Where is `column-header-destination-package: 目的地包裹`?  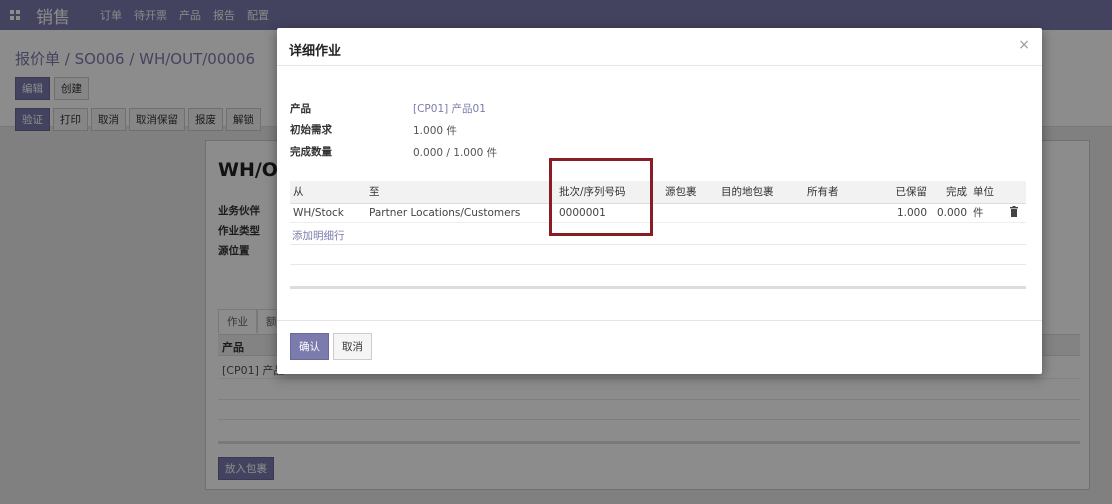
column-header-destination-package: 目的地包裹 is located at coordinates (761, 192).